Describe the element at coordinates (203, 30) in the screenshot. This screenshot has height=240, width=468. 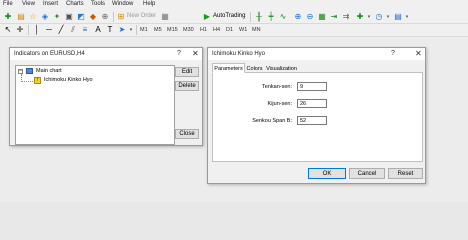
I see `period-h1: H1` at that location.